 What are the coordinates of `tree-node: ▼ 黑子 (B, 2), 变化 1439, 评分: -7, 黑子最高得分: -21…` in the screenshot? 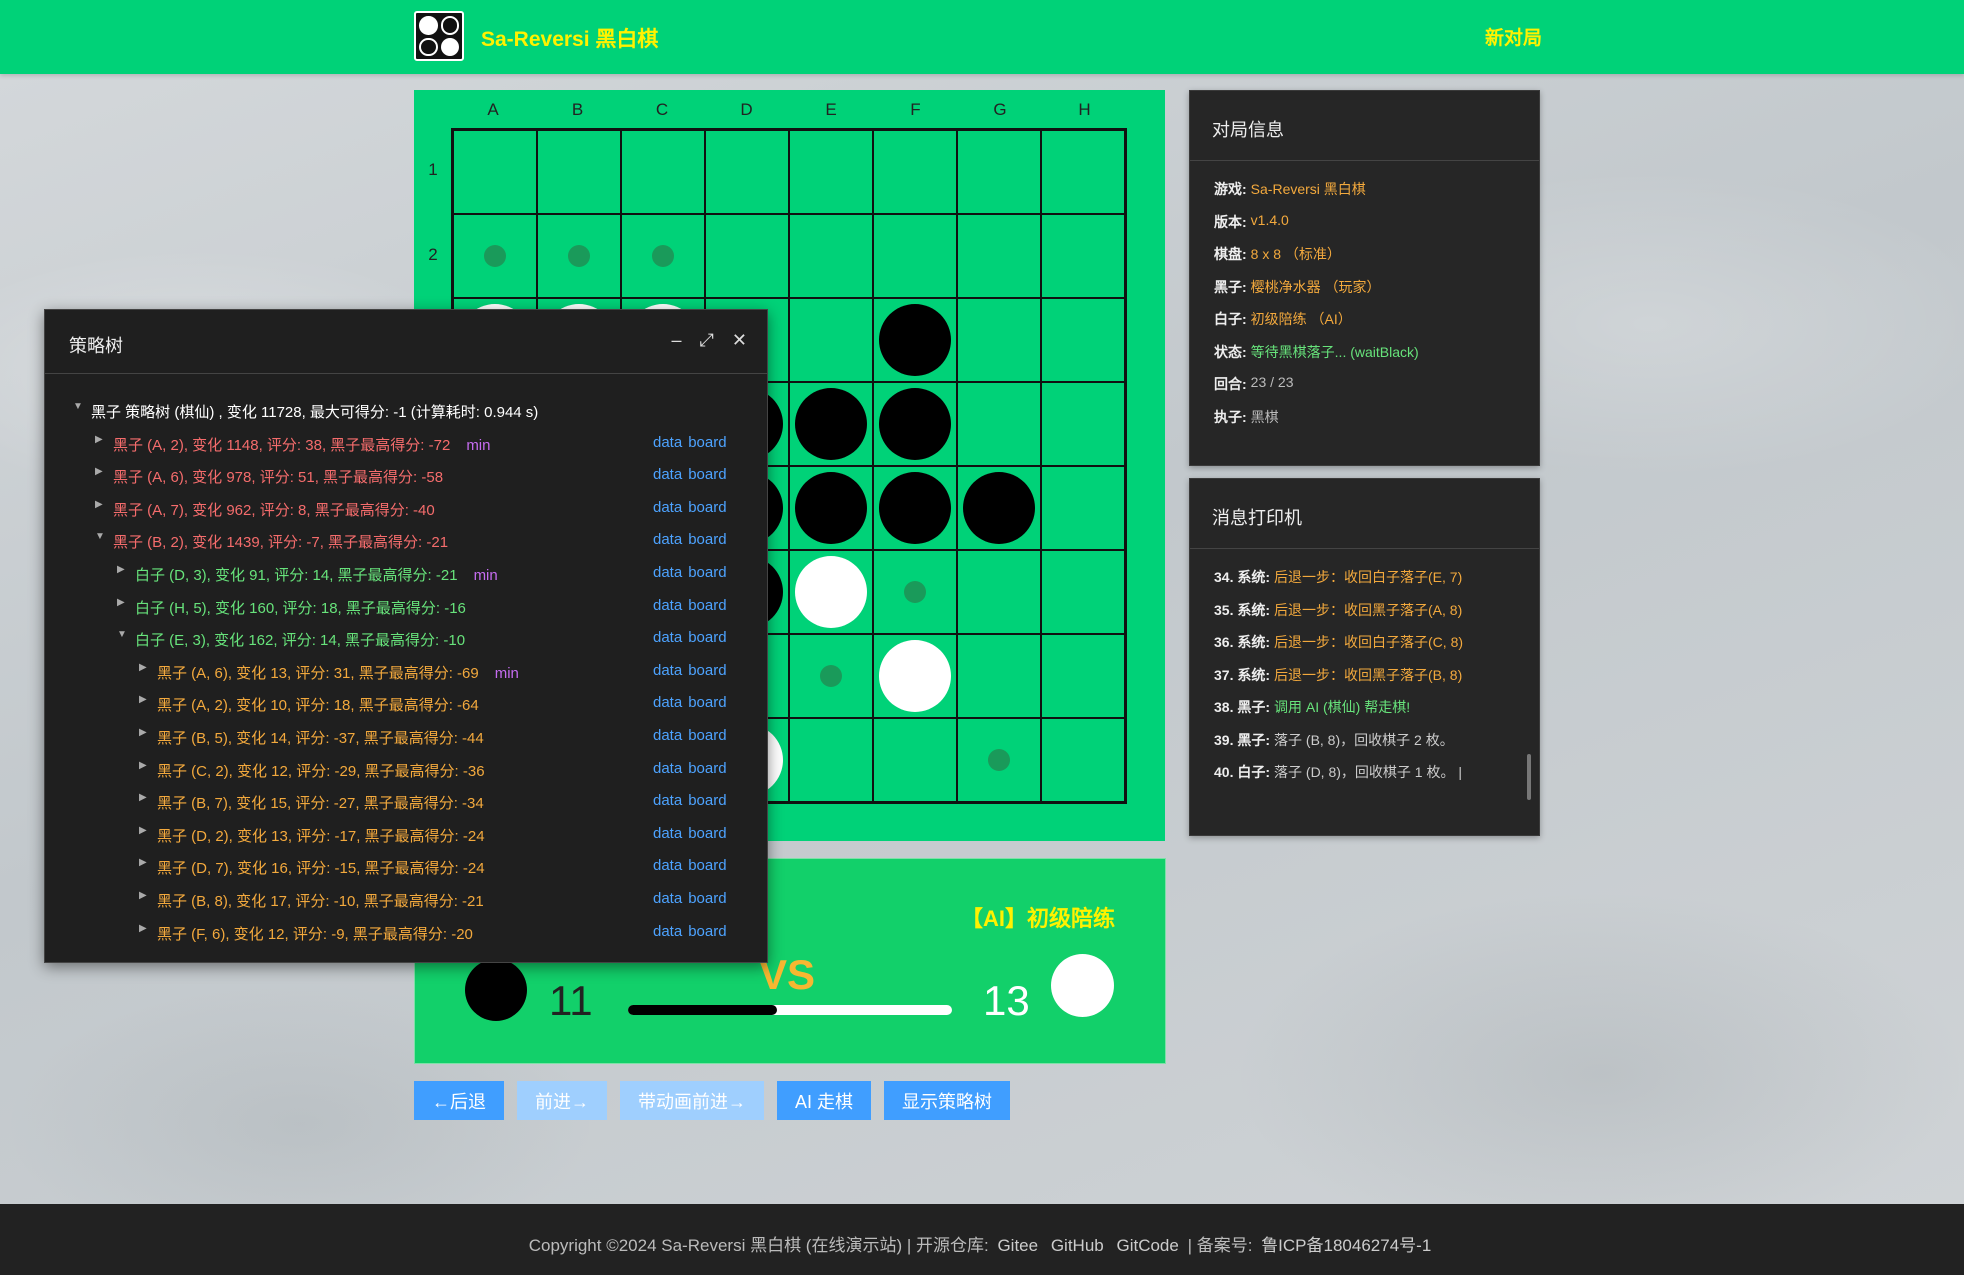 It's located at (406, 547).